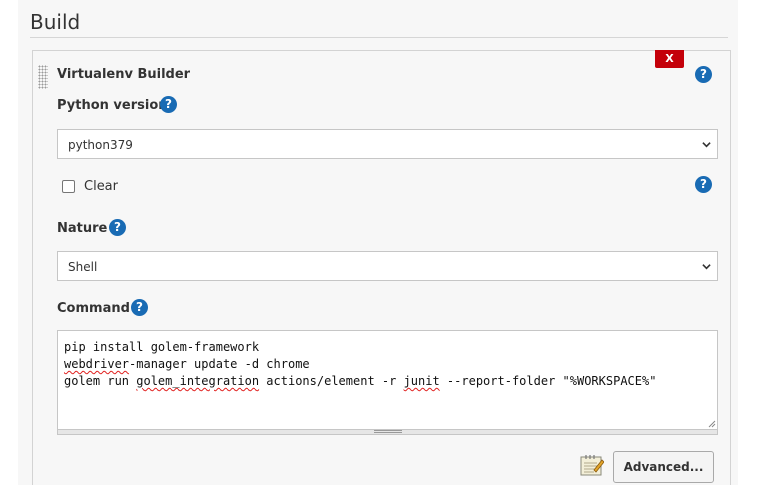 The height and width of the screenshot is (485, 757). What do you see at coordinates (55, 22) in the screenshot?
I see `section-title: Build` at bounding box center [55, 22].